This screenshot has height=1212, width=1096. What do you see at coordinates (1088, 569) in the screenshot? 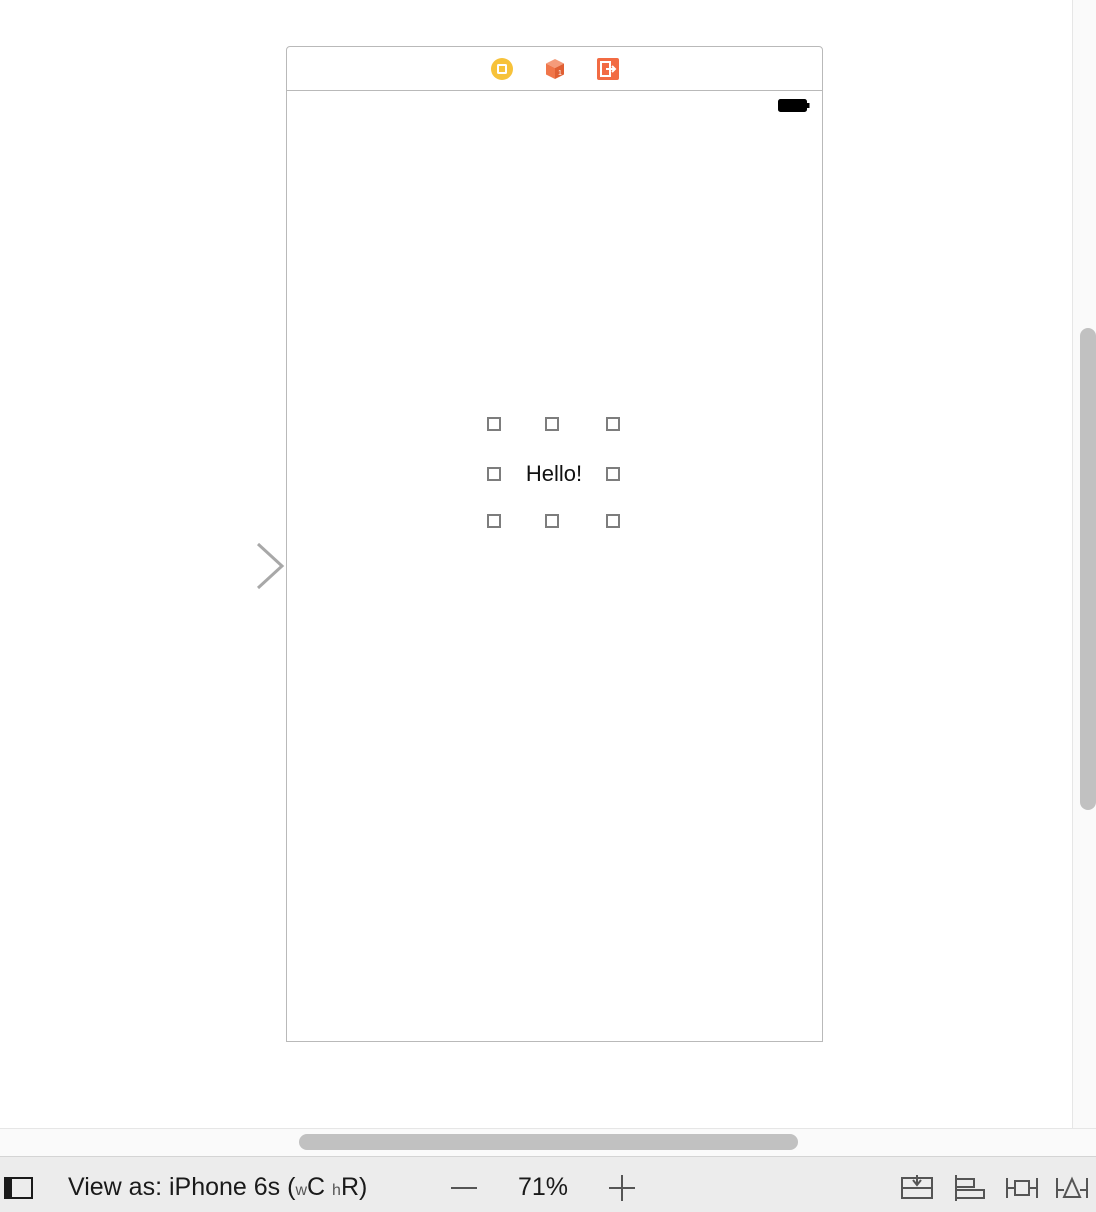
I see `vertical-scrollbar-thumb` at bounding box center [1088, 569].